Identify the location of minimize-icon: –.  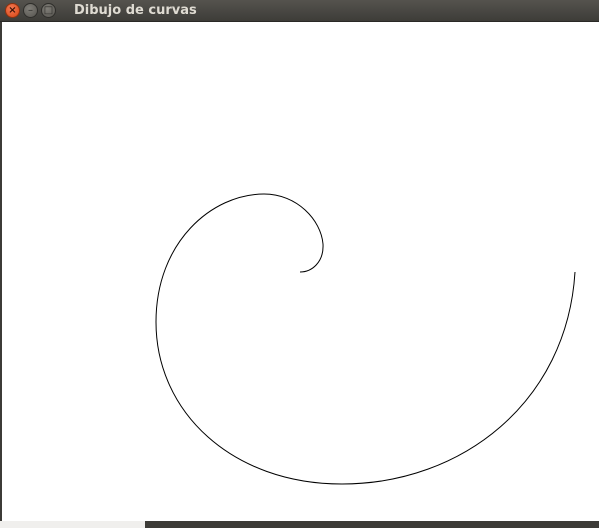
(30, 10).